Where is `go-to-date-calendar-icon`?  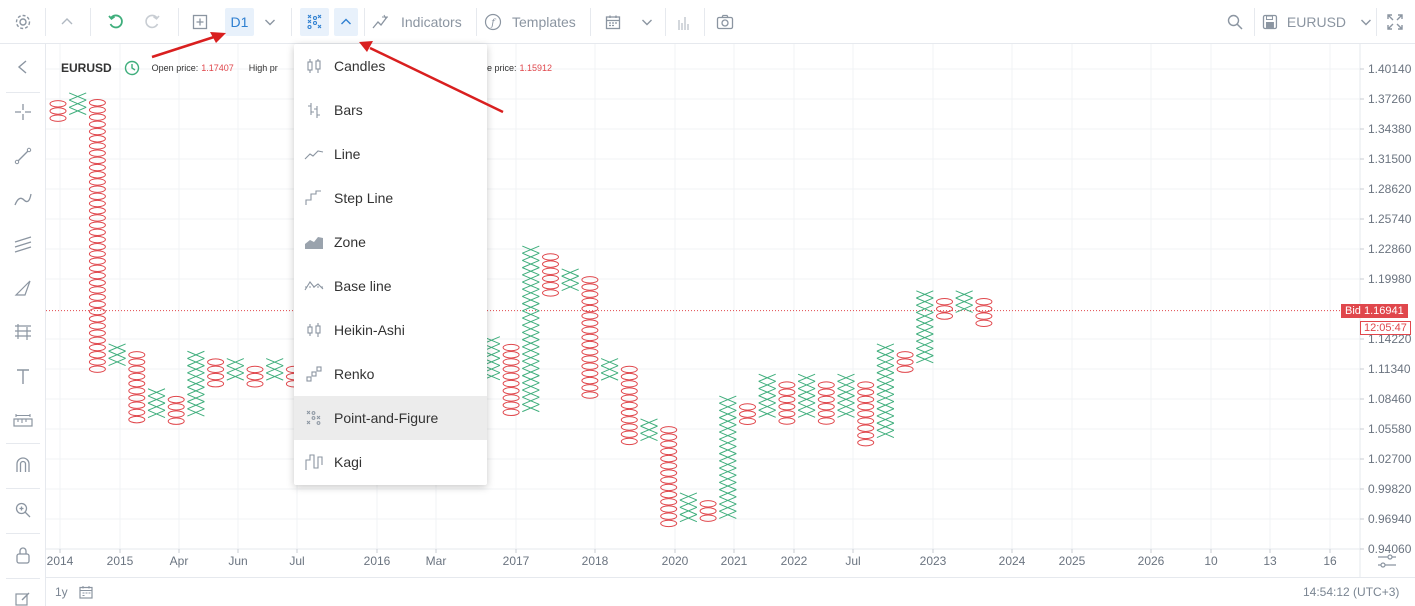 go-to-date-calendar-icon is located at coordinates (86, 592).